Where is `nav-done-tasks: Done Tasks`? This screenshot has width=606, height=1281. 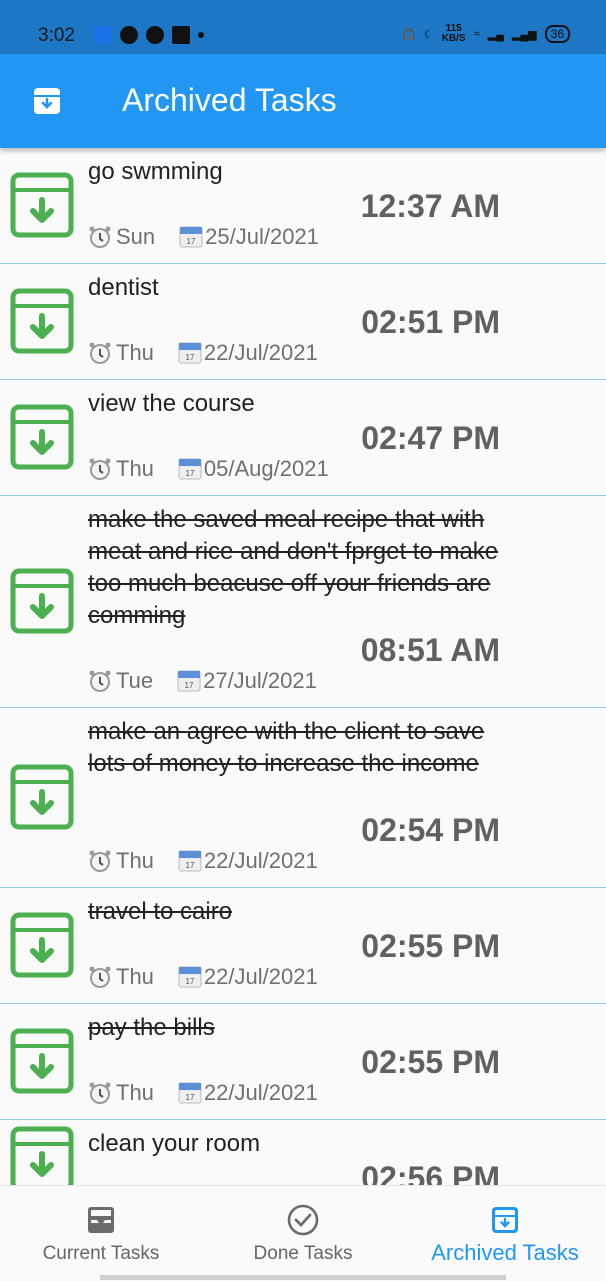
nav-done-tasks: Done Tasks is located at coordinates (303, 1233).